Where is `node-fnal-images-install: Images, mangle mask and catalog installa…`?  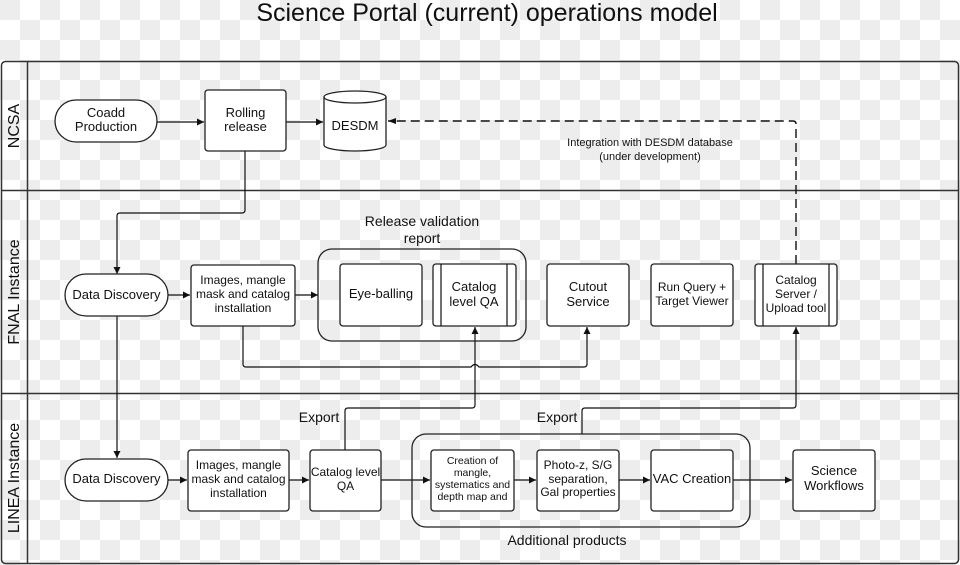 node-fnal-images-install: Images, mangle mask and catalog installa… is located at coordinates (243, 295).